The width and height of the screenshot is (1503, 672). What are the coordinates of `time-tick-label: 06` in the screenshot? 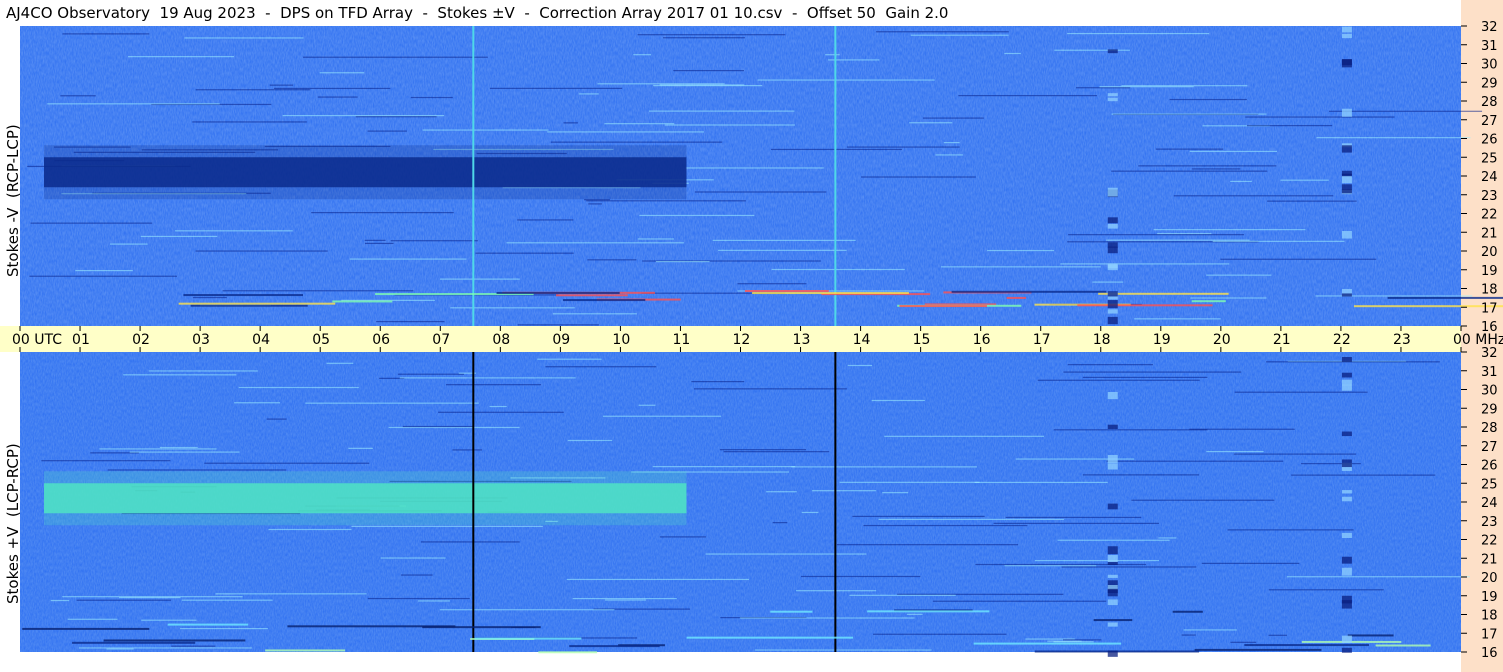 It's located at (381, 340).